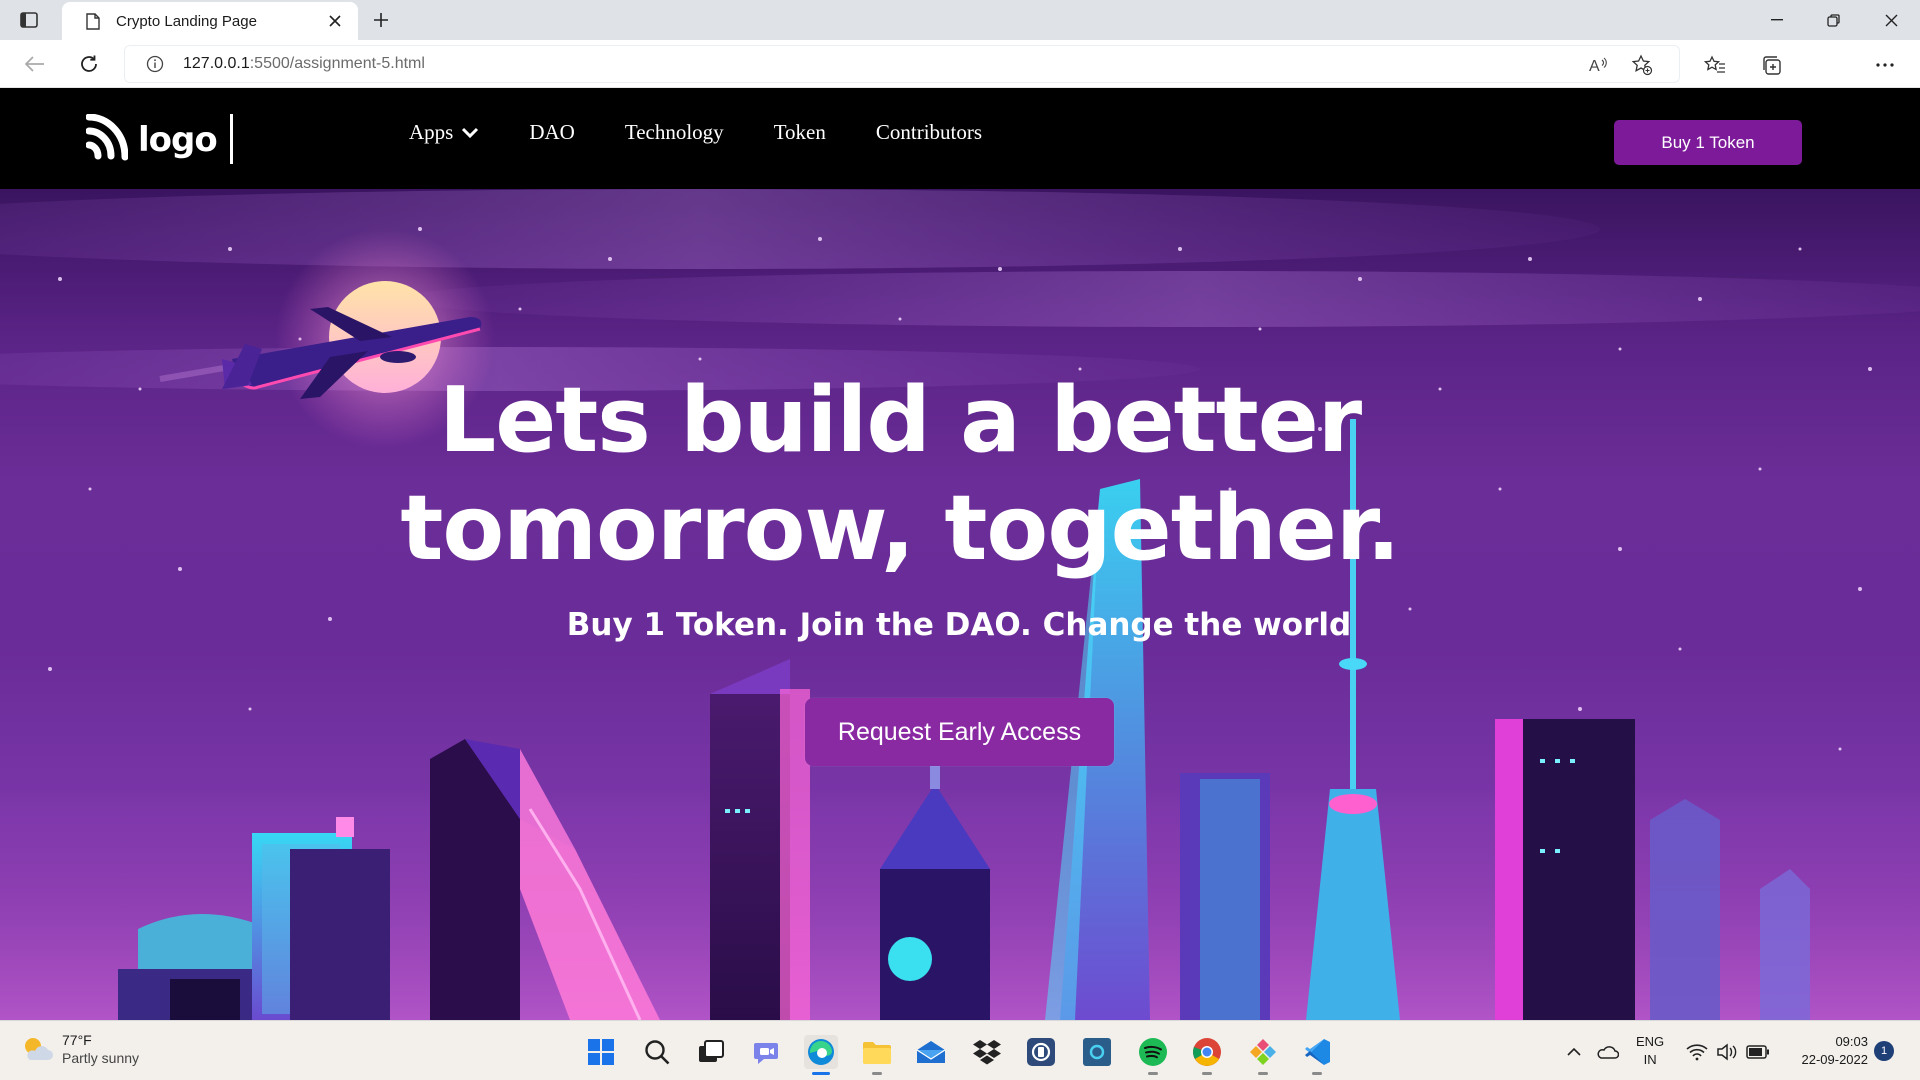  Describe the element at coordinates (381, 20) in the screenshot. I see `new-tab-icon` at that location.